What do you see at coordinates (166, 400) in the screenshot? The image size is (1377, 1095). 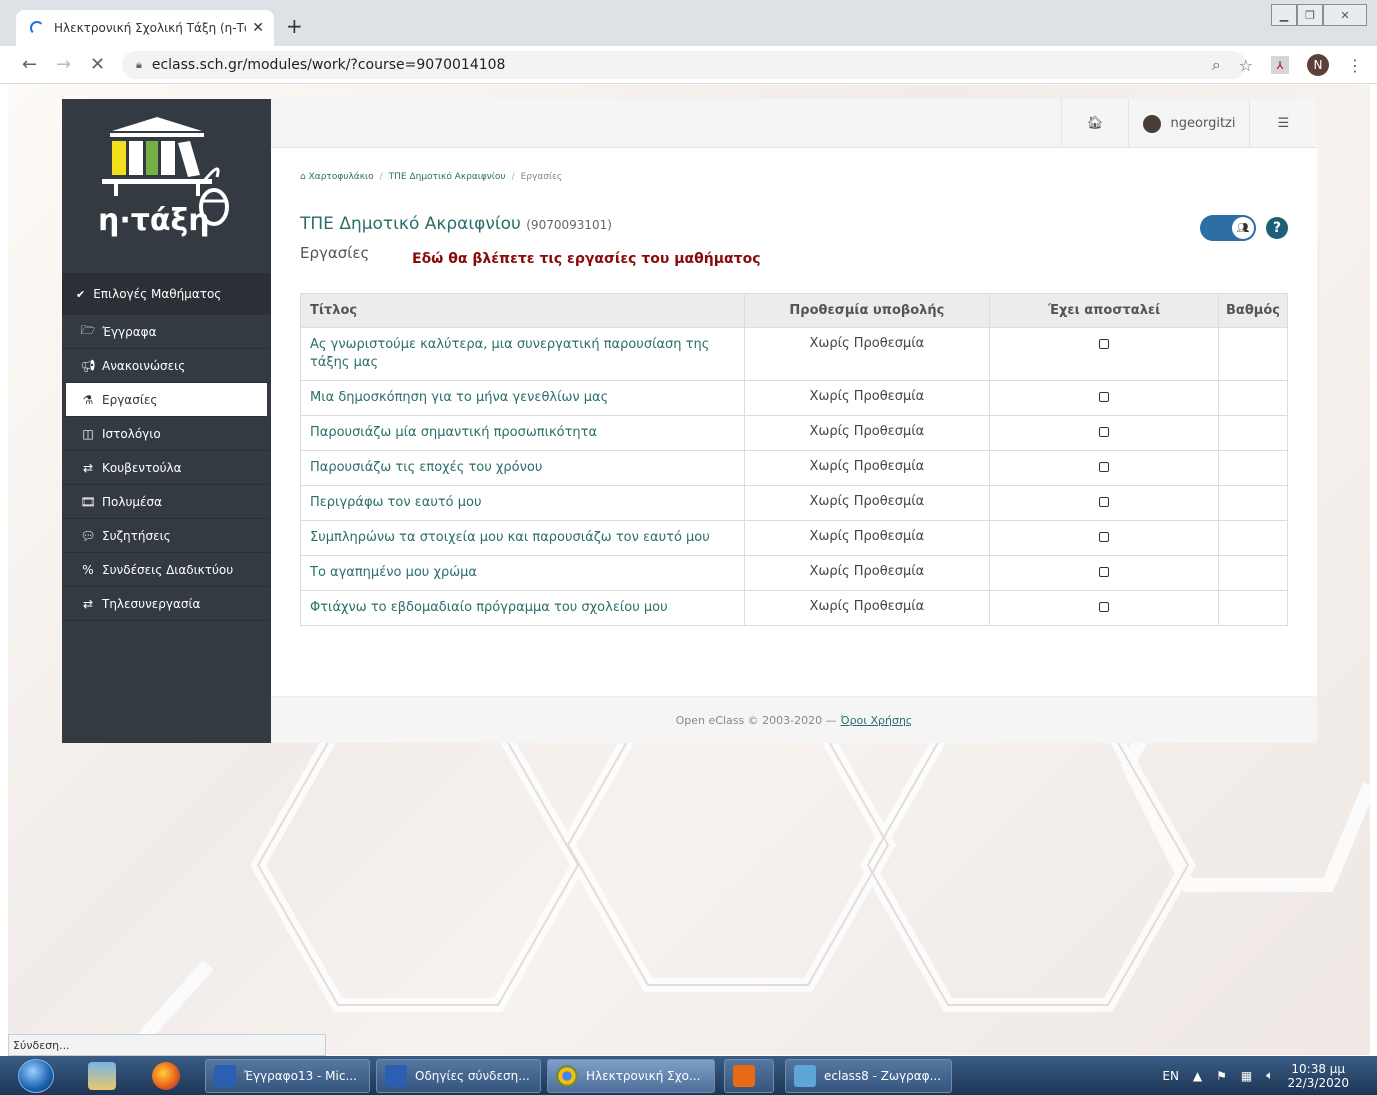 I see `sidebar-item-assignments: ⚗︎ Εργασίες` at bounding box center [166, 400].